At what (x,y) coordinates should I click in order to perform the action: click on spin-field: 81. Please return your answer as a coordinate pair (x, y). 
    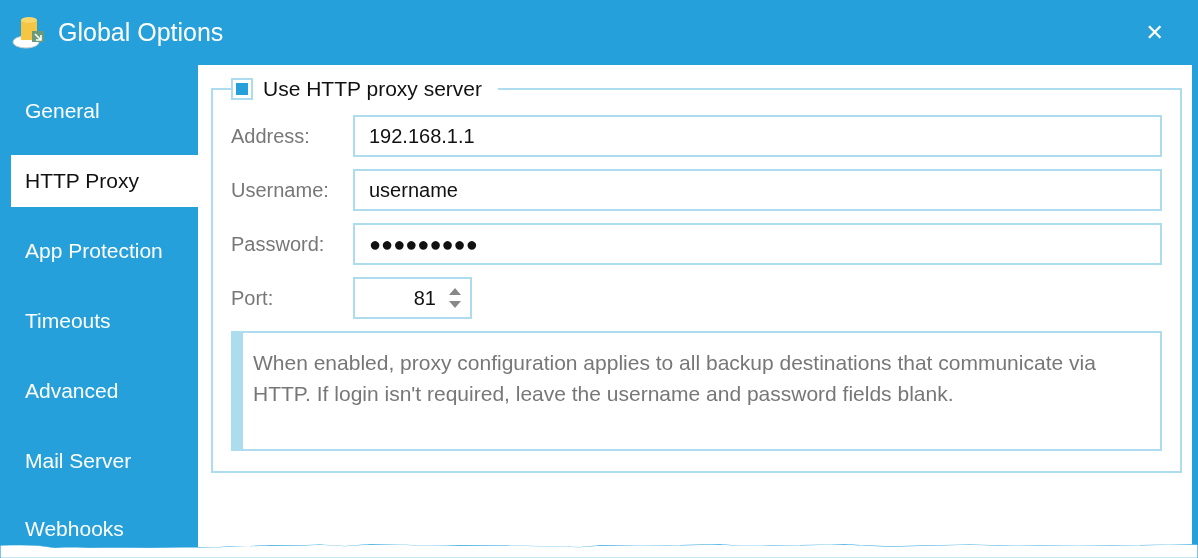
    Looking at the image, I should click on (412, 298).